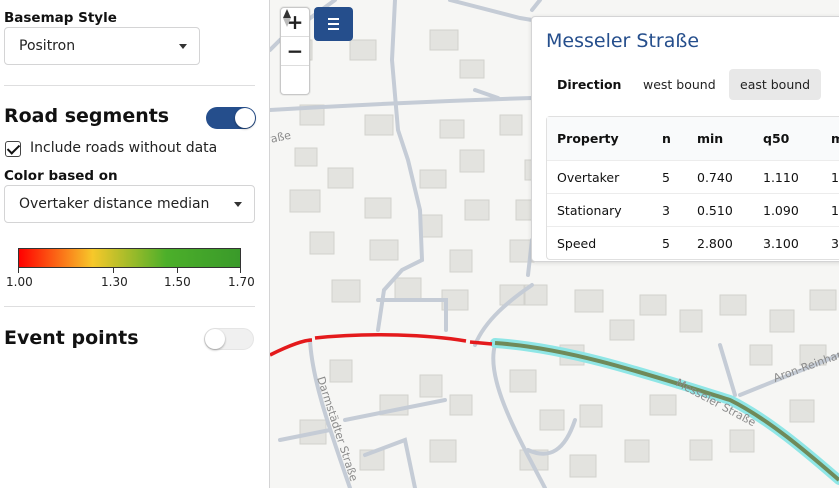 The width and height of the screenshot is (839, 488). I want to click on toggle-knob, so click(245, 118).